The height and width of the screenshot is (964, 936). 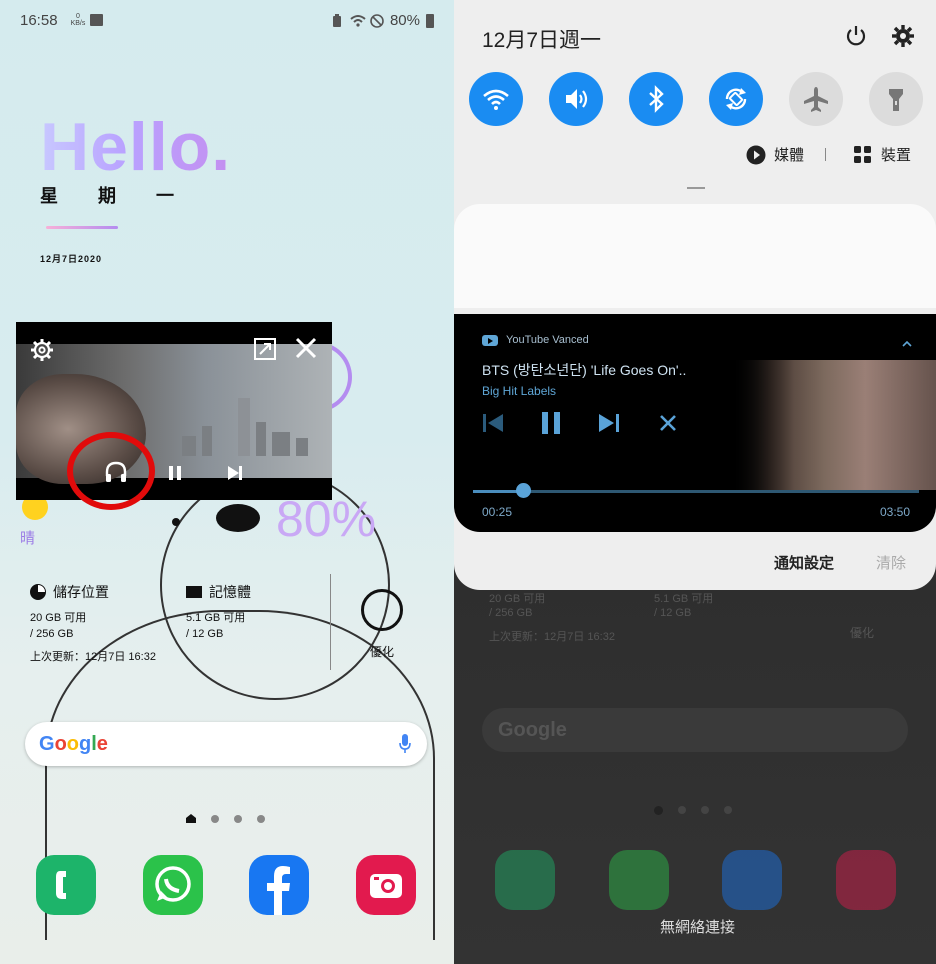 What do you see at coordinates (695, 256) in the screenshot?
I see `notification-card-blank` at bounding box center [695, 256].